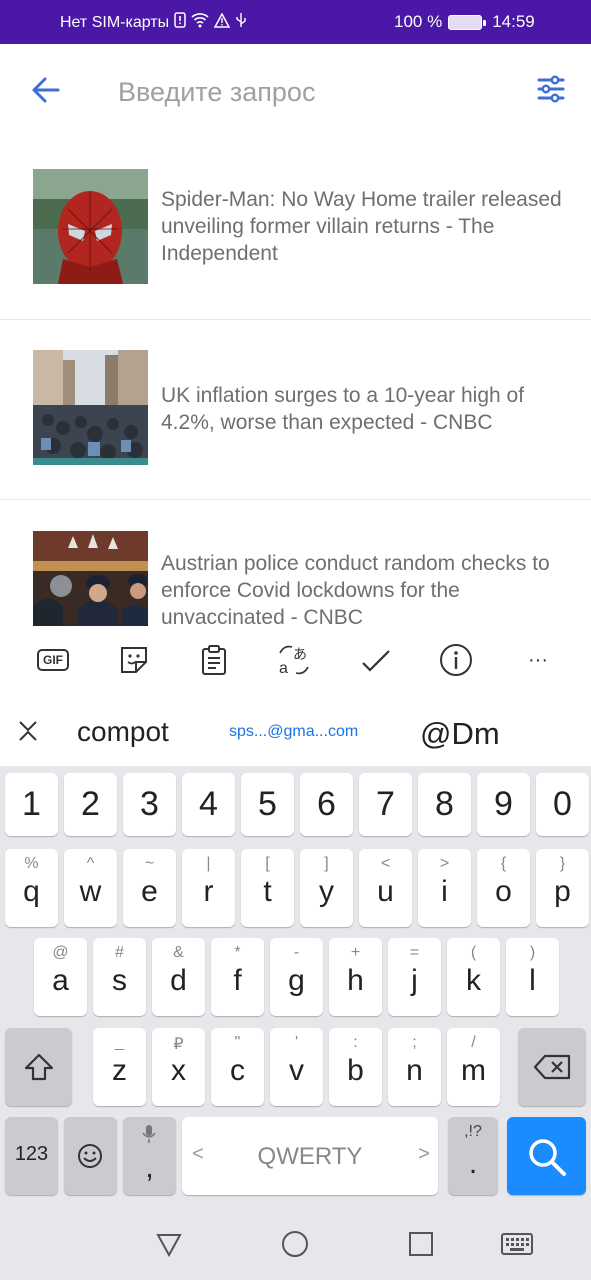 The image size is (591, 1280). What do you see at coordinates (208, 891) in the screenshot?
I see `key-label: r` at bounding box center [208, 891].